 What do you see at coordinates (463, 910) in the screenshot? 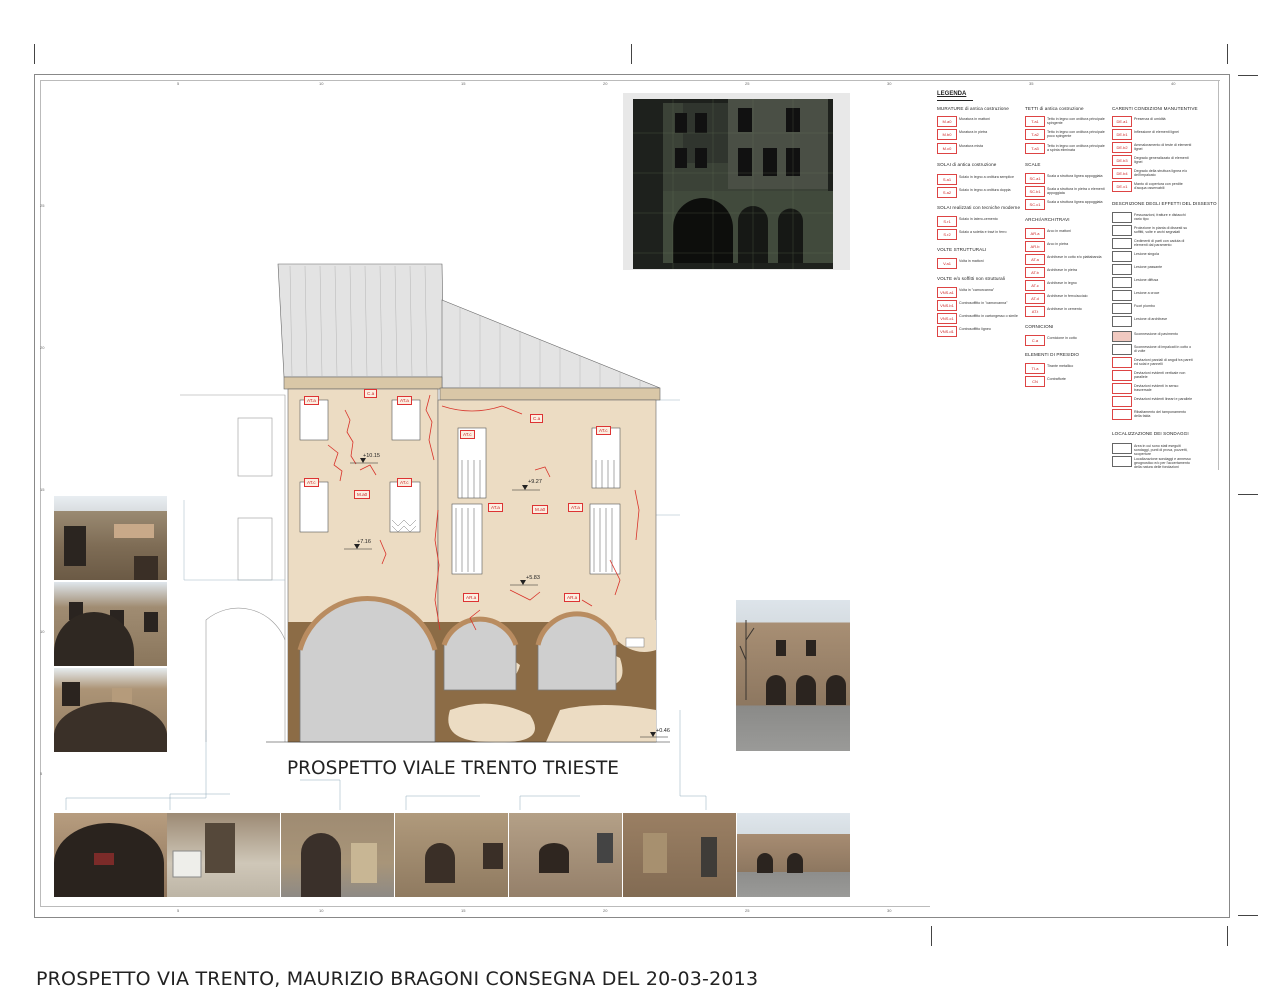
I see `ruler-bottom-label: 15` at bounding box center [463, 910].